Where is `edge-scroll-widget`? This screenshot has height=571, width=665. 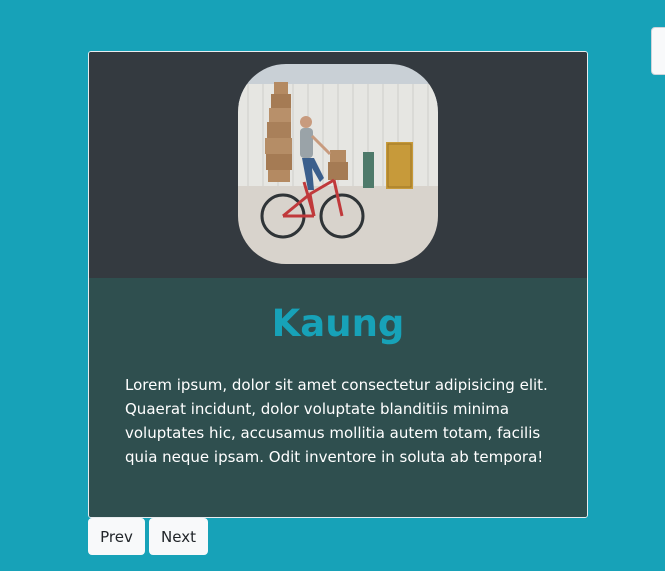 edge-scroll-widget is located at coordinates (658, 51).